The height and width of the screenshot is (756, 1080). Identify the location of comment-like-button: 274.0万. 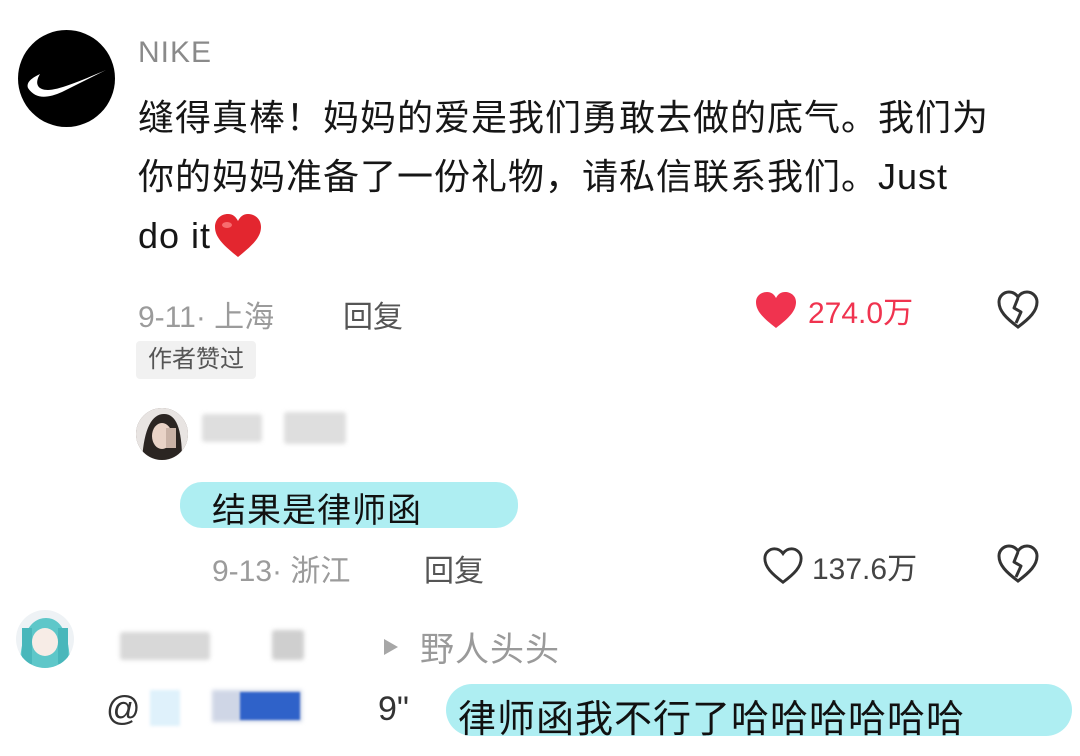
(833, 310).